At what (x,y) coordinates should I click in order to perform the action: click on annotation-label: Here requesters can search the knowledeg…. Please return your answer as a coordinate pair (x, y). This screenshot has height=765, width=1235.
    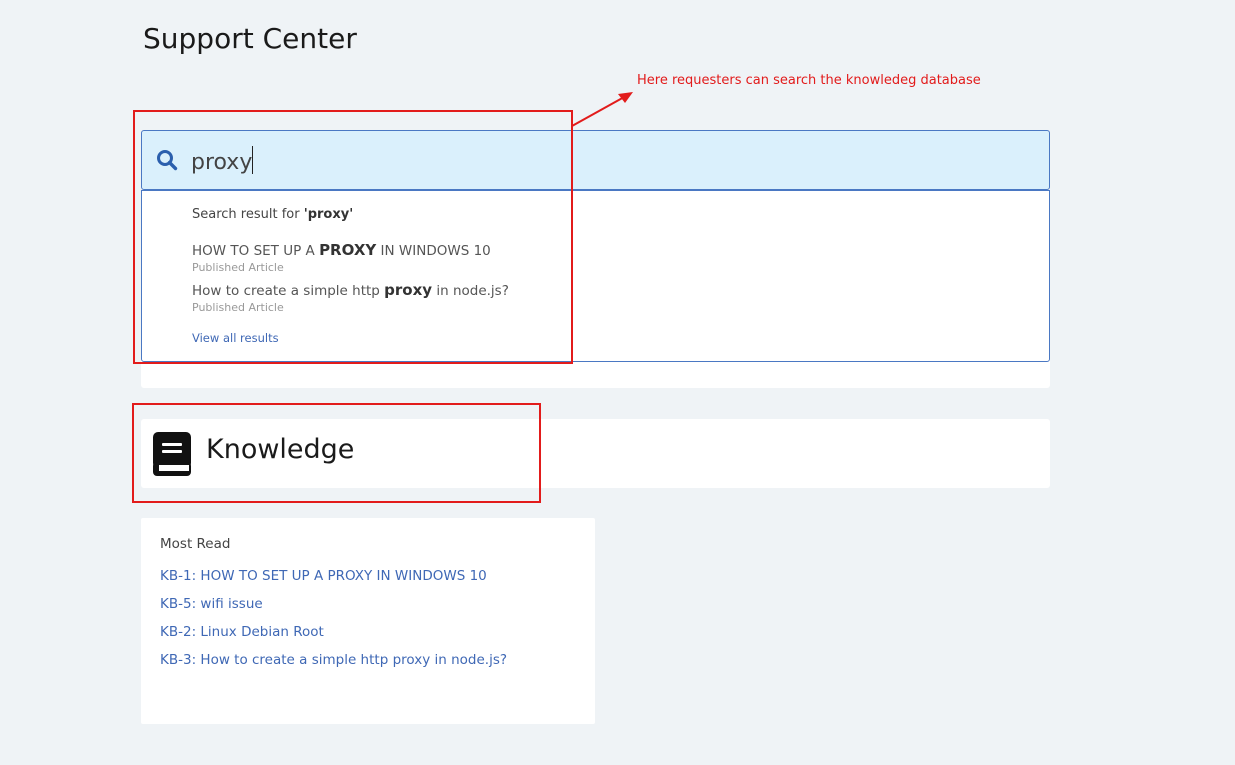
    Looking at the image, I should click on (809, 80).